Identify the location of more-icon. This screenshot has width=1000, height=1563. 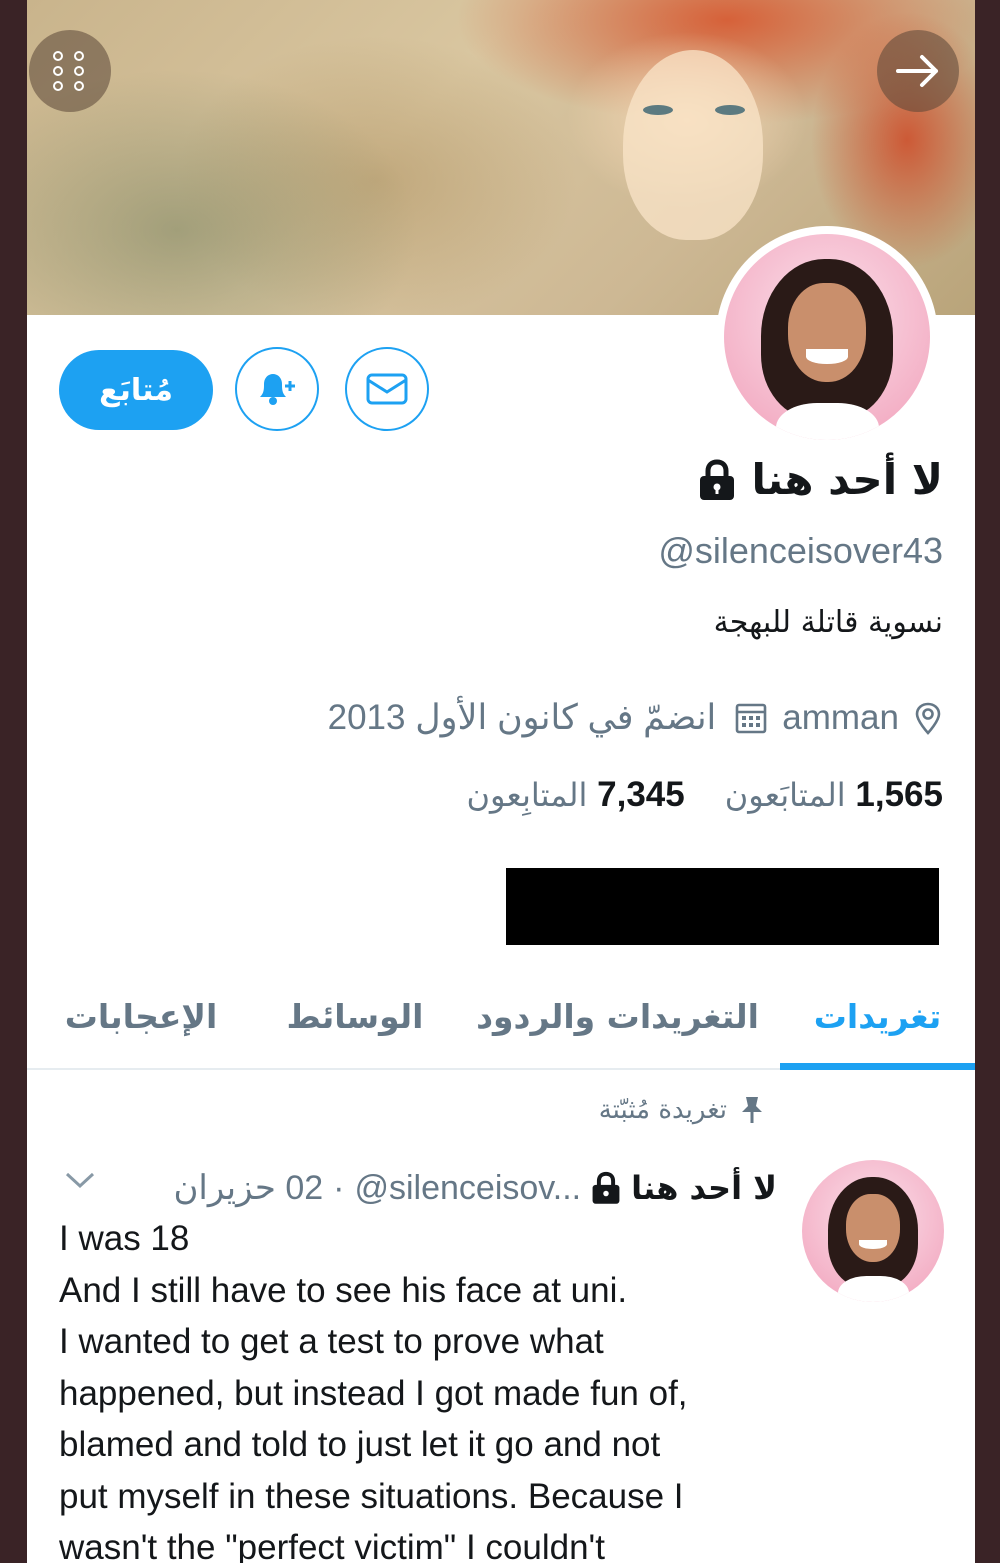
(70, 71).